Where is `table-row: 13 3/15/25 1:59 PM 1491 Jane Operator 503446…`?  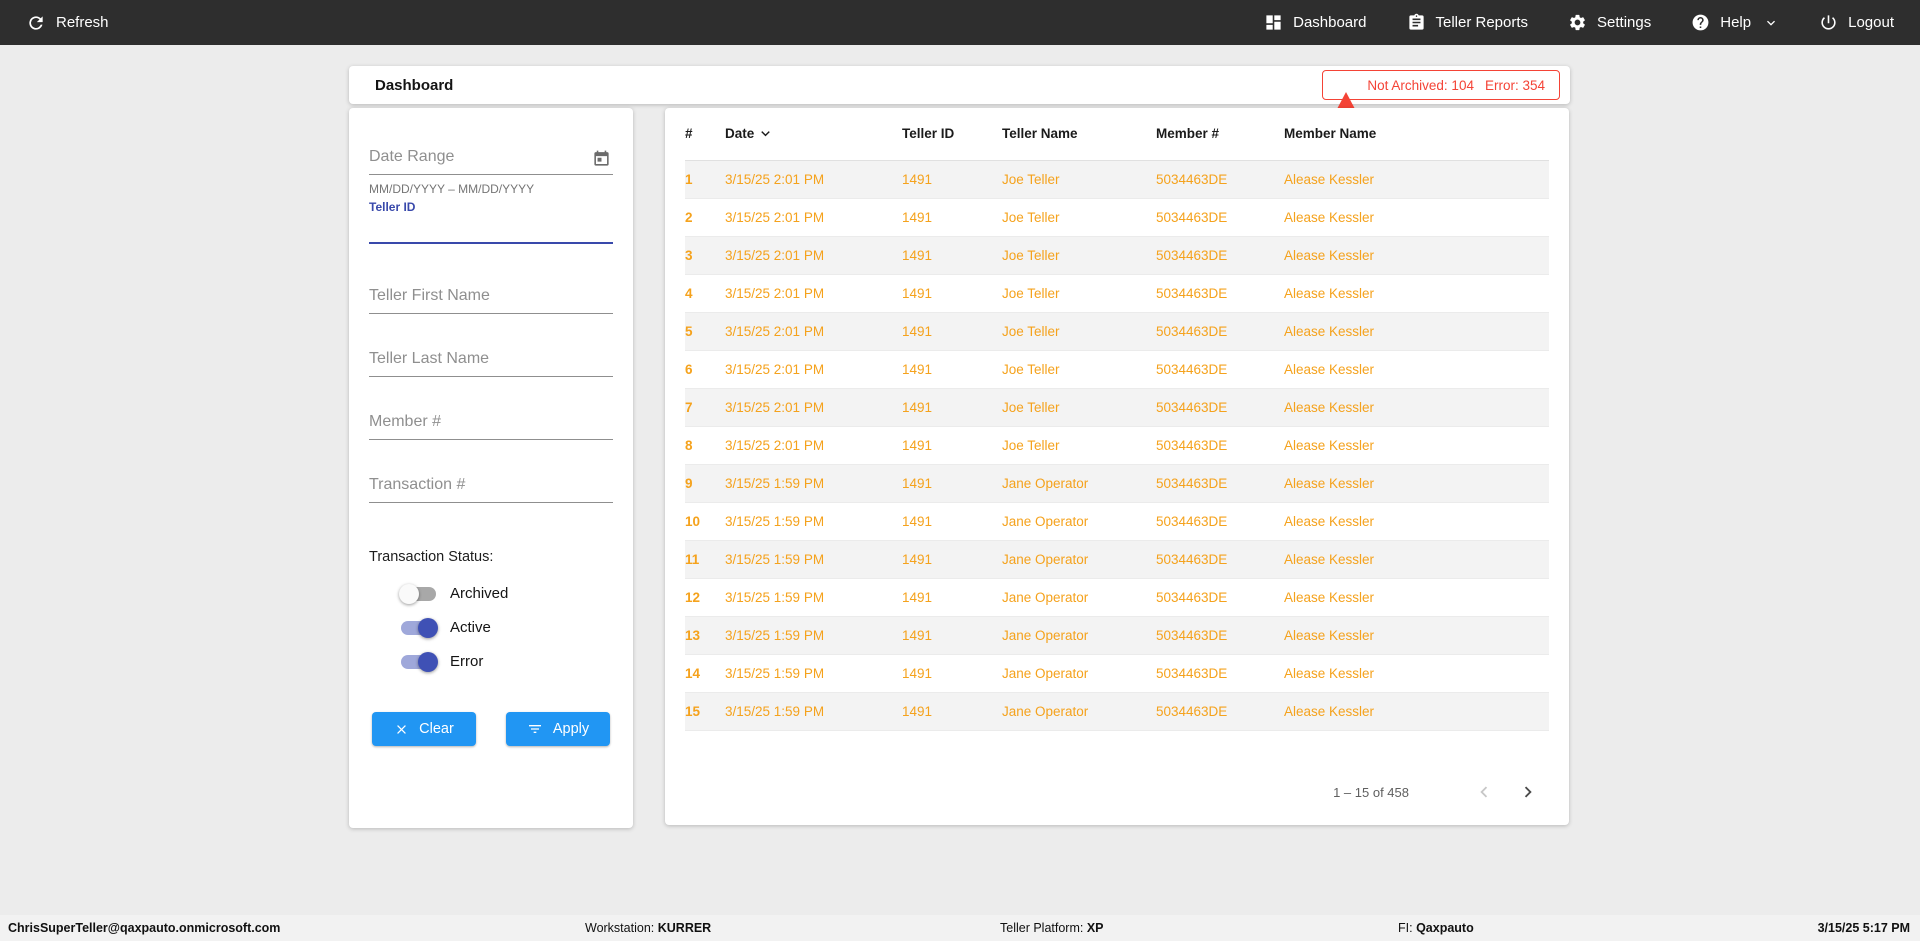
table-row: 13 3/15/25 1:59 PM 1491 Jane Operator 503446… is located at coordinates (1117, 635).